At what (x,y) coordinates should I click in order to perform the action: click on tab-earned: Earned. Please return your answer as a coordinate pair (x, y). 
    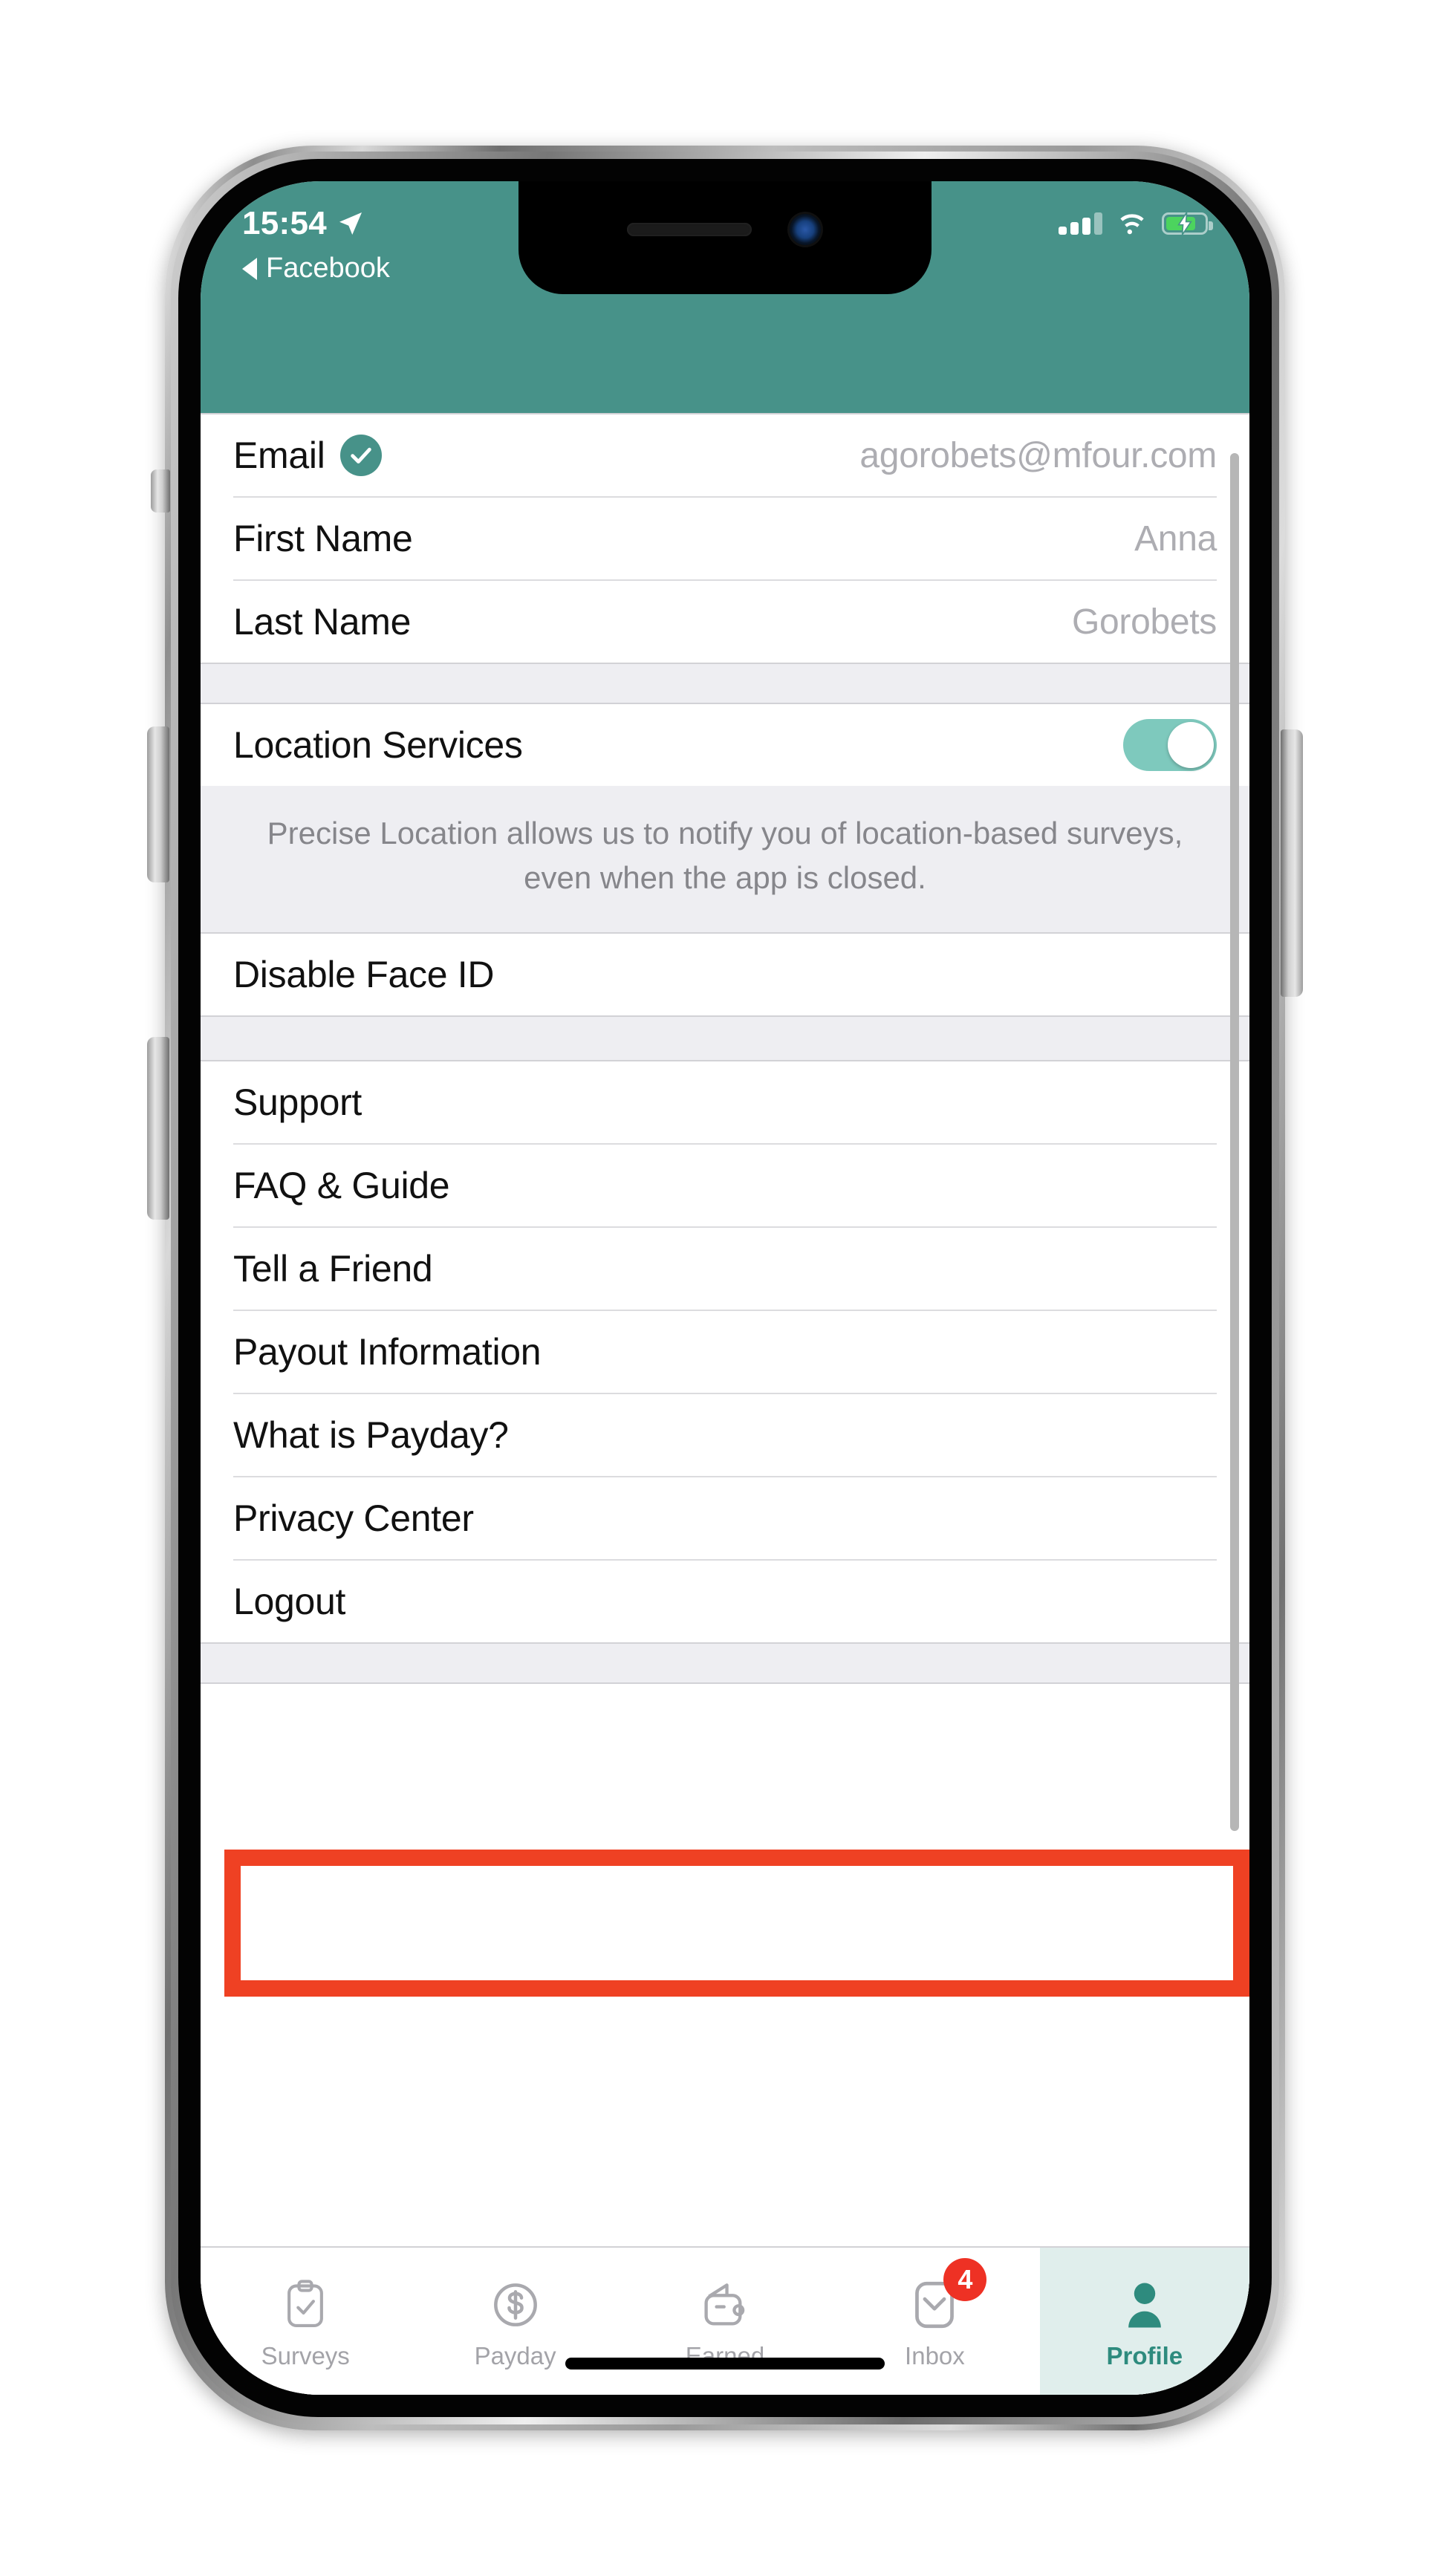
    Looking at the image, I should click on (725, 2321).